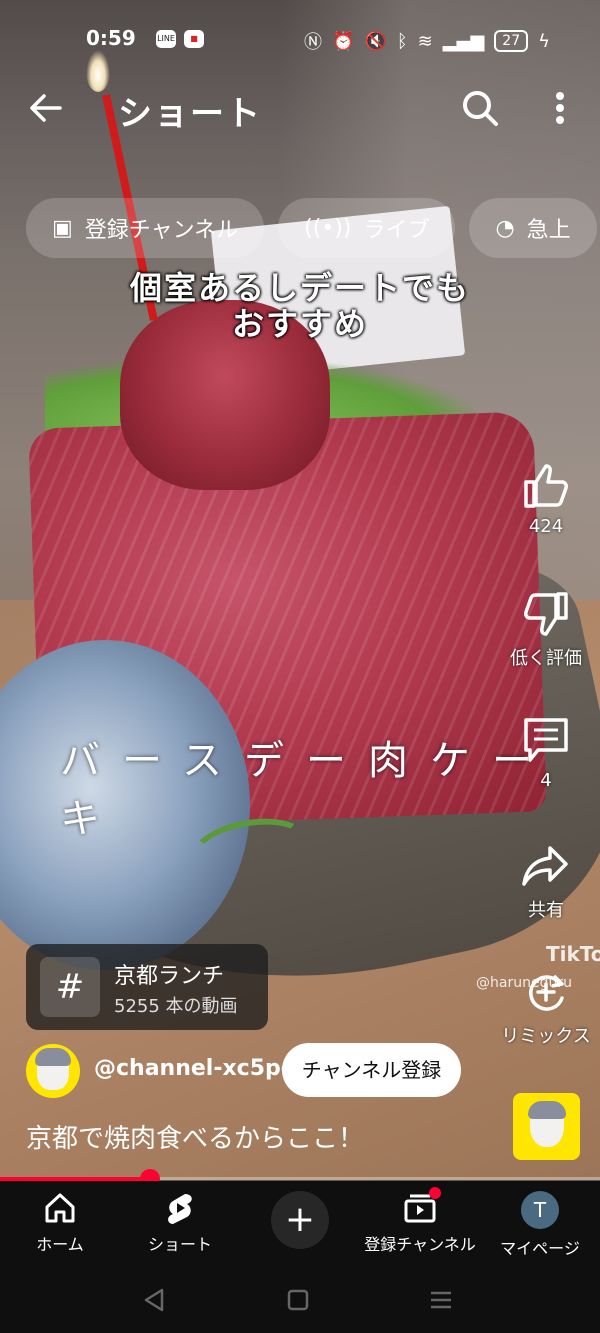  What do you see at coordinates (546, 740) in the screenshot?
I see `comment-icon` at bounding box center [546, 740].